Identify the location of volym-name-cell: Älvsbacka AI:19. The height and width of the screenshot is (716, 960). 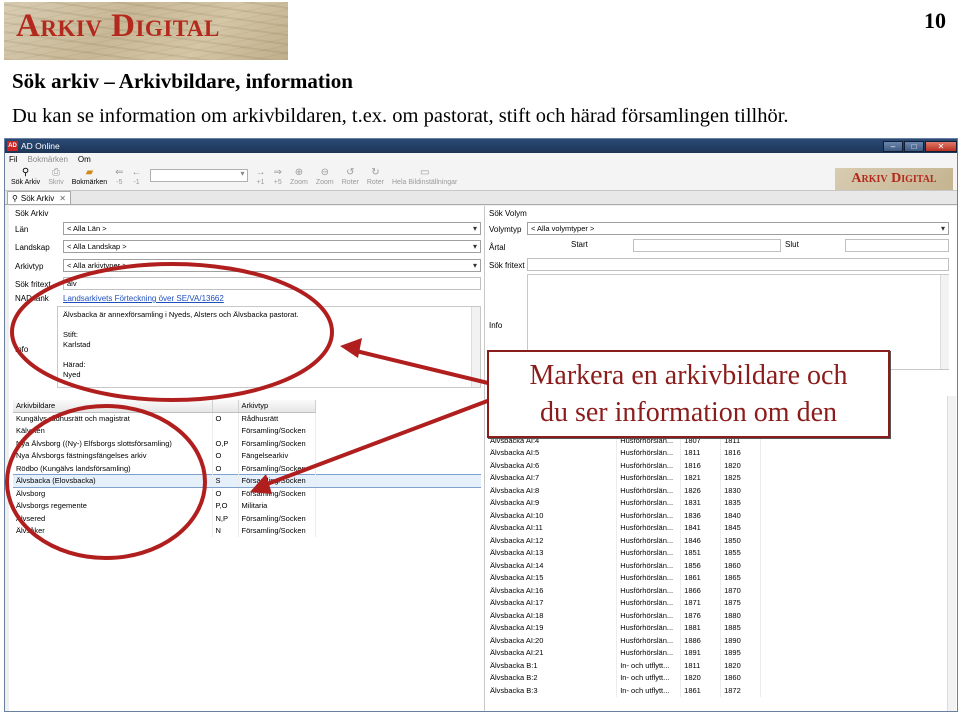
(552, 627).